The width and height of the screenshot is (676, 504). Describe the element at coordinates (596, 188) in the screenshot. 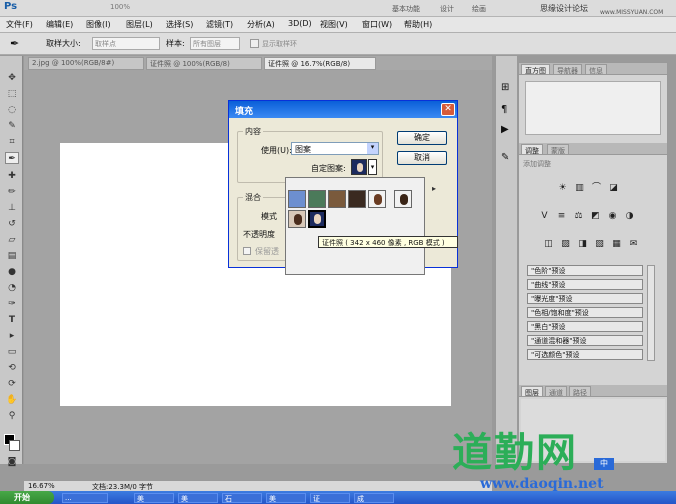

I see `curves-icon: ⌒` at that location.